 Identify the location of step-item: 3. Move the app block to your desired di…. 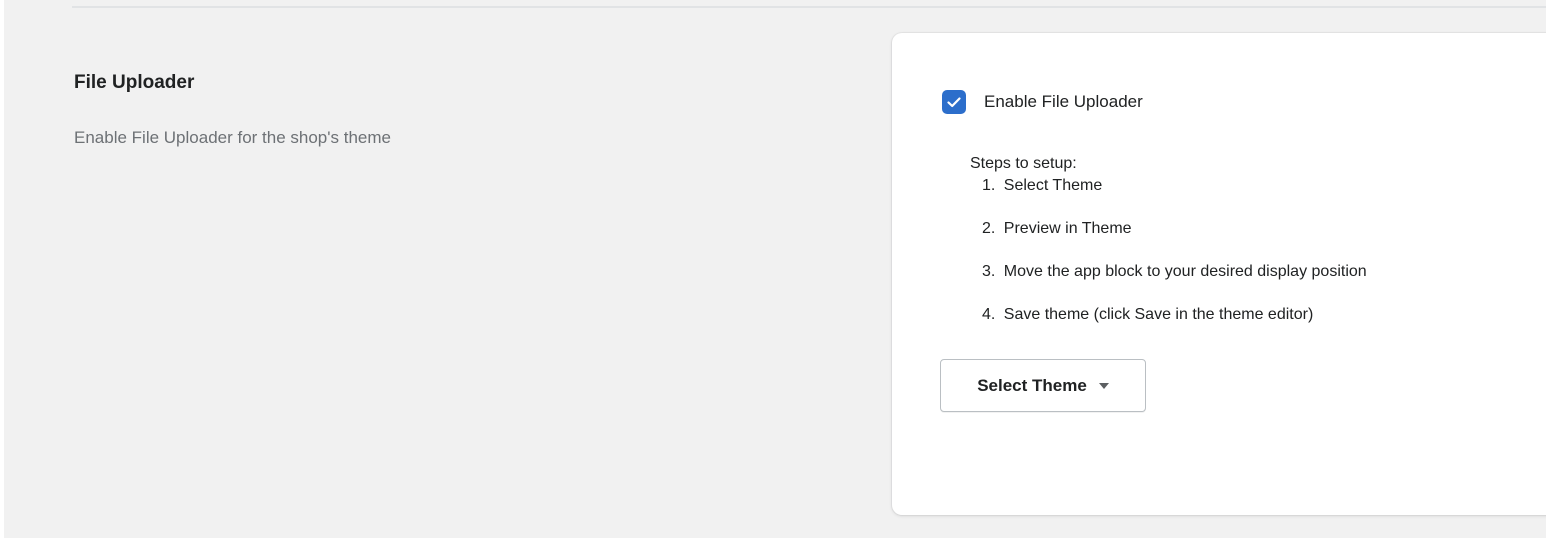
(1264, 272).